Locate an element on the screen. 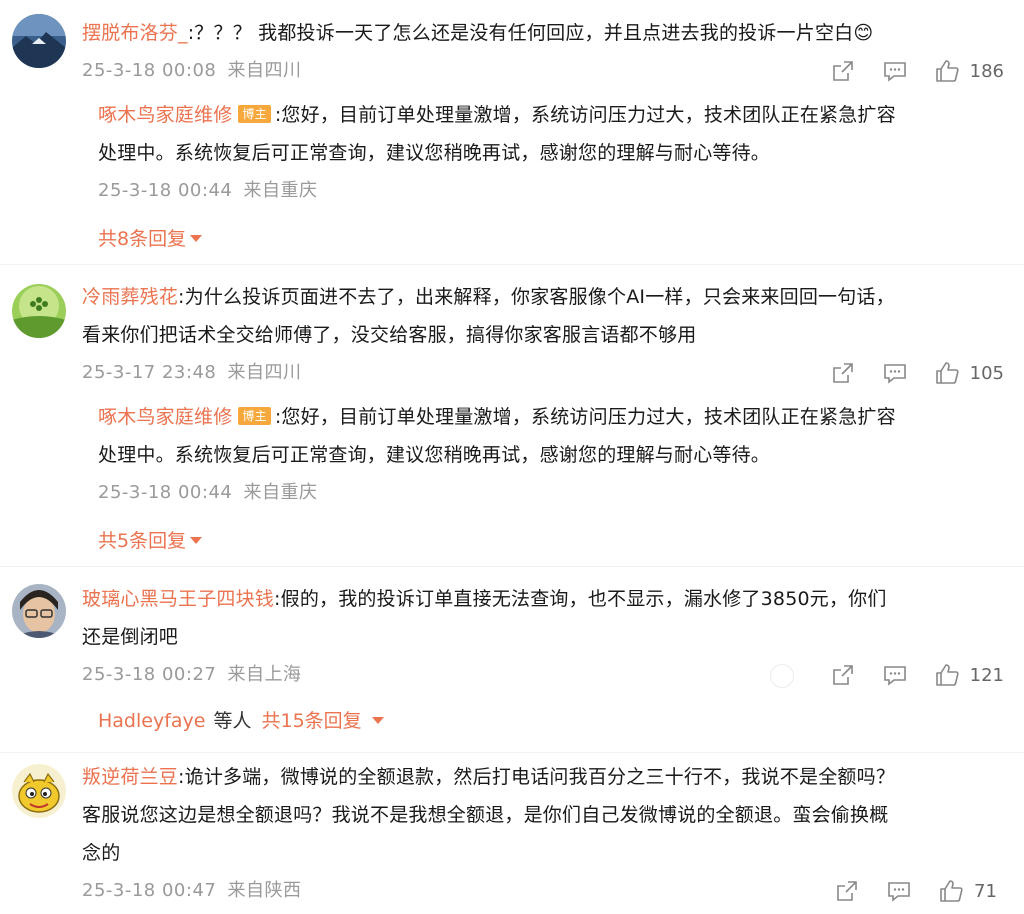  replier-username: Hadleyfaye is located at coordinates (151, 721).